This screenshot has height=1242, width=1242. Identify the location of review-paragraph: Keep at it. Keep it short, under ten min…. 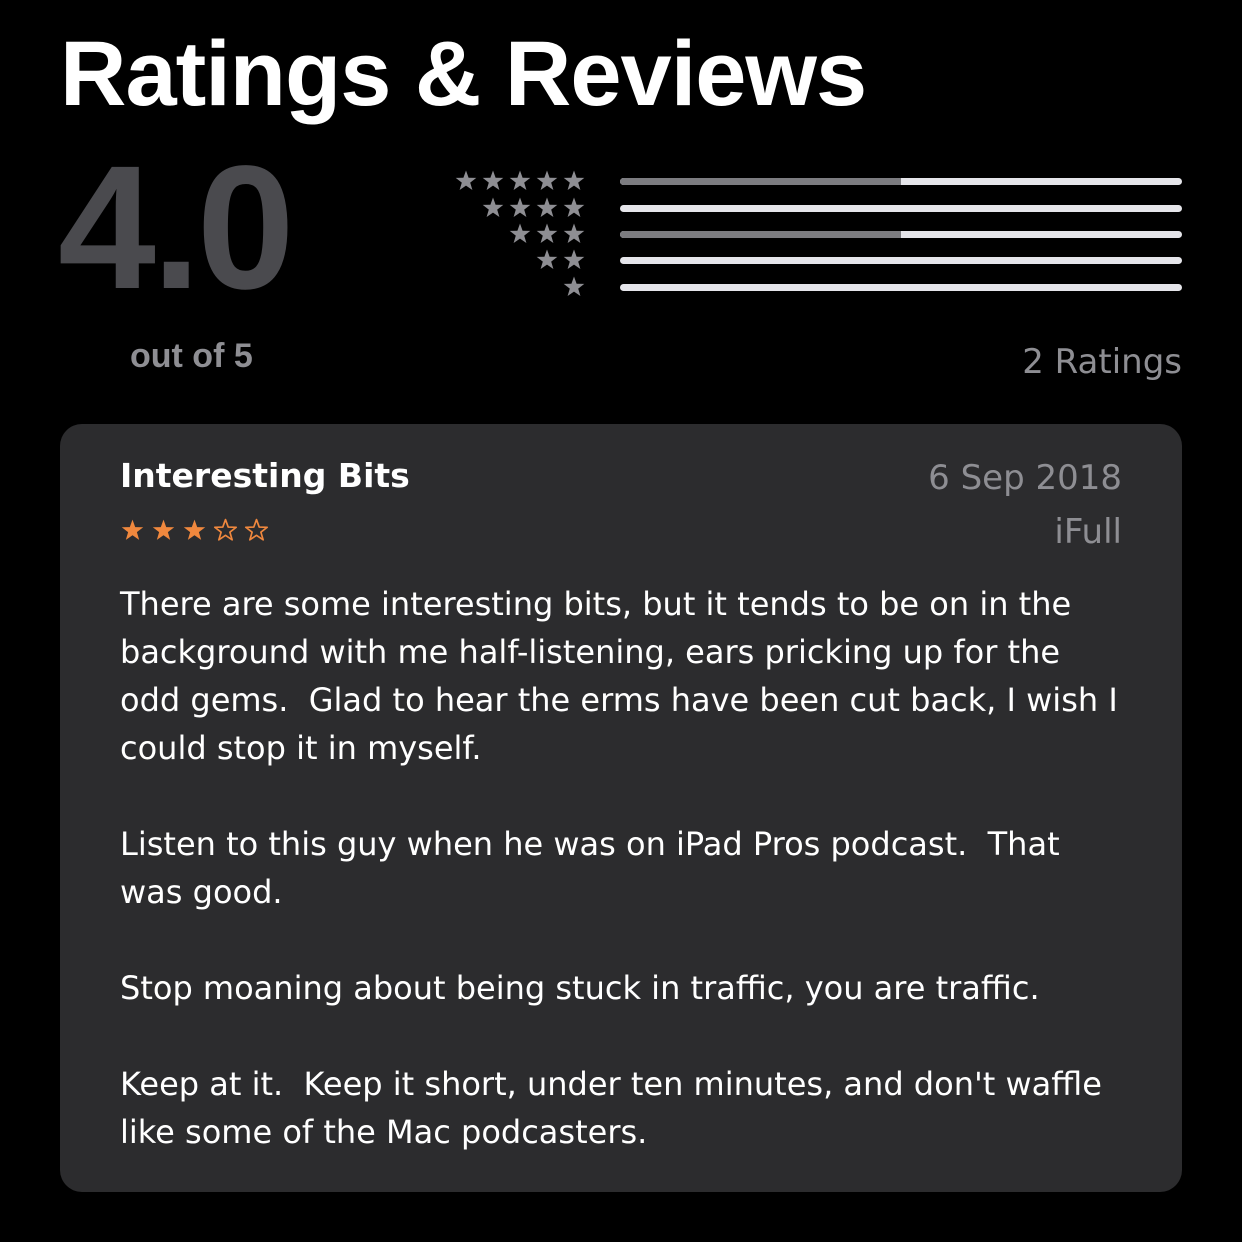
(616, 1108).